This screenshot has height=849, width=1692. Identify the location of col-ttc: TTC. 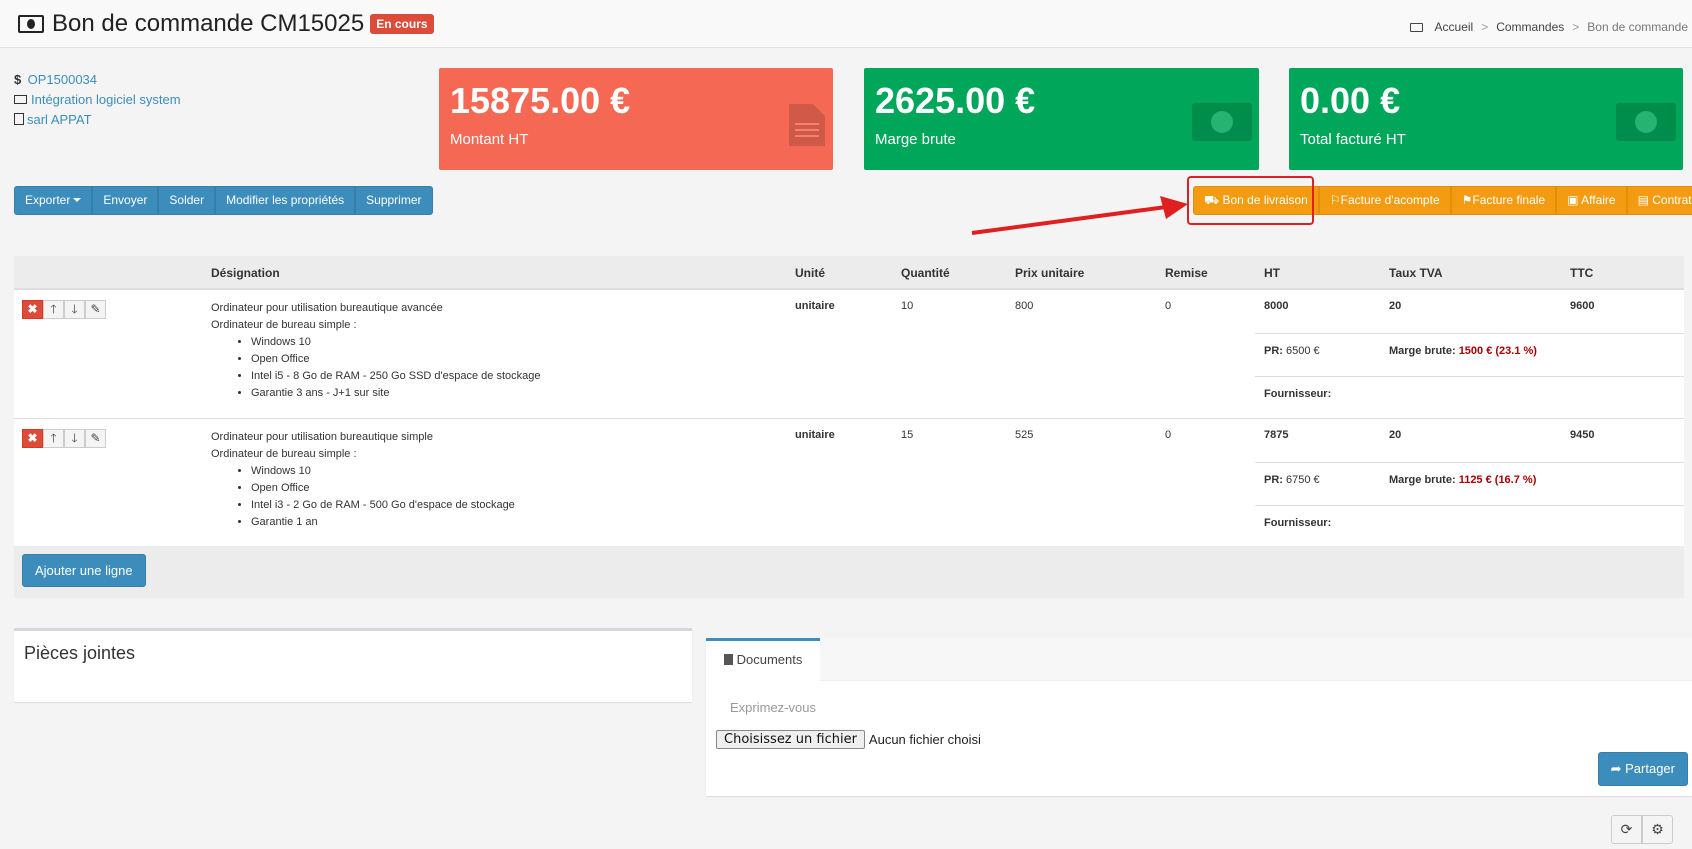
(1582, 273).